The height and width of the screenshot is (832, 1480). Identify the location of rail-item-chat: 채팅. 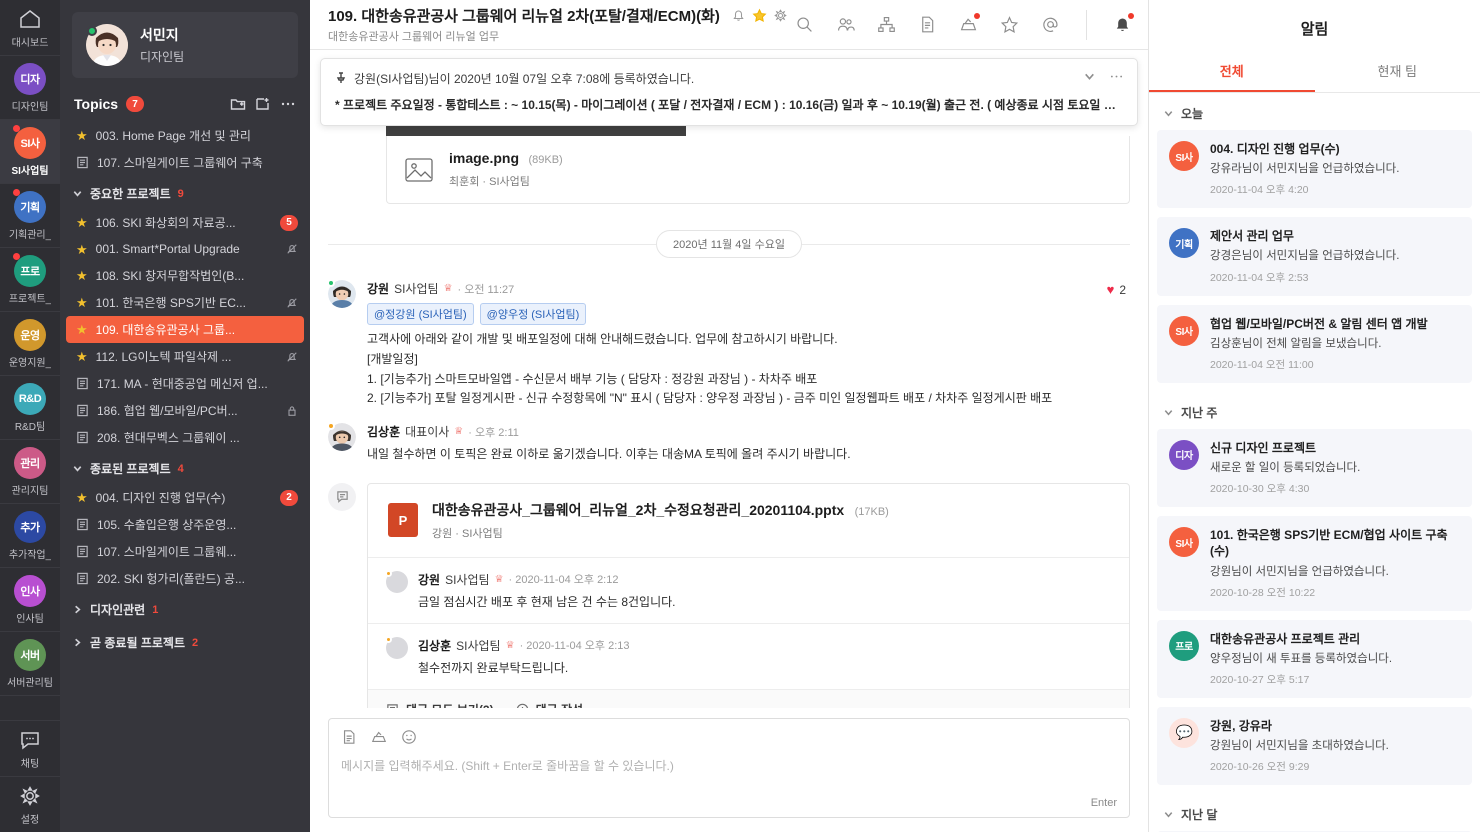
(30, 749).